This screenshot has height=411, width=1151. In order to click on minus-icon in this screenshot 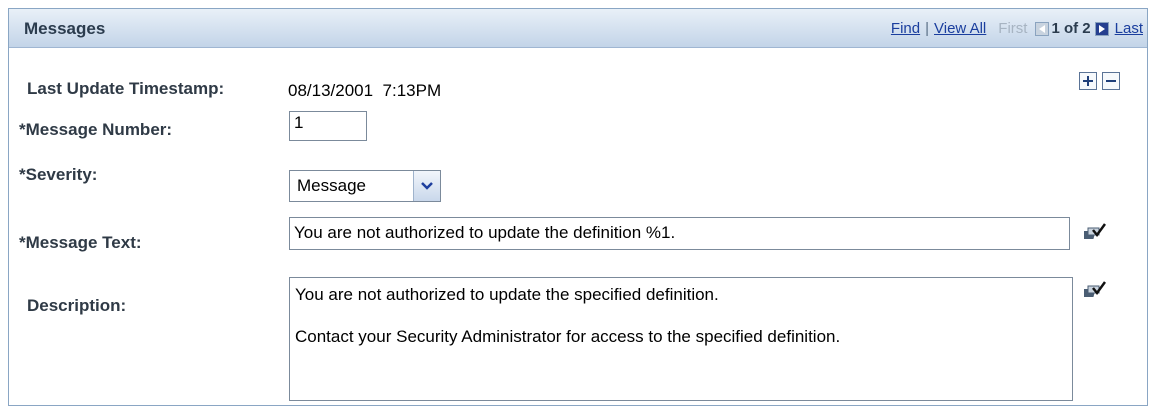, I will do `click(1111, 81)`.